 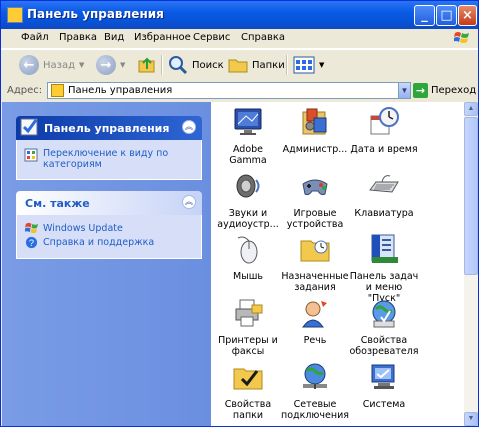 What do you see at coordinates (446, 15) in the screenshot?
I see `maximize-button: □` at bounding box center [446, 15].